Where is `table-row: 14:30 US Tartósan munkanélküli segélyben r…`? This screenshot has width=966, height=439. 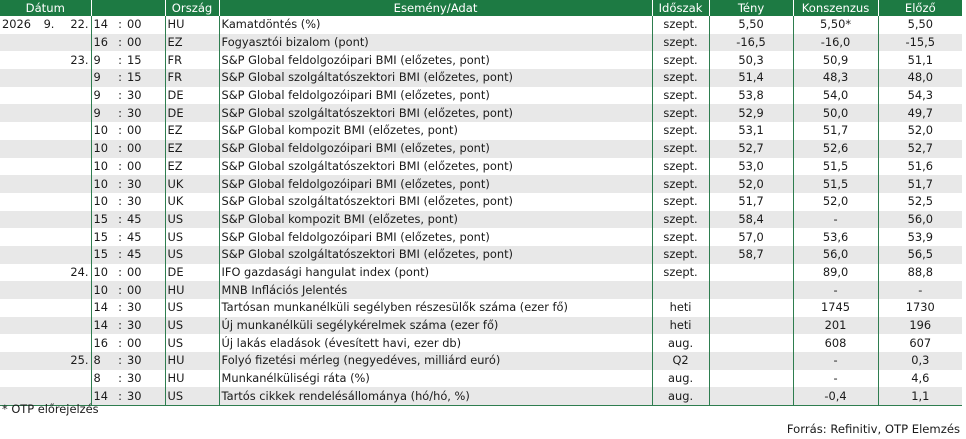 table-row: 14:30 US Tartósan munkanélküli segélyben r… is located at coordinates (481, 308).